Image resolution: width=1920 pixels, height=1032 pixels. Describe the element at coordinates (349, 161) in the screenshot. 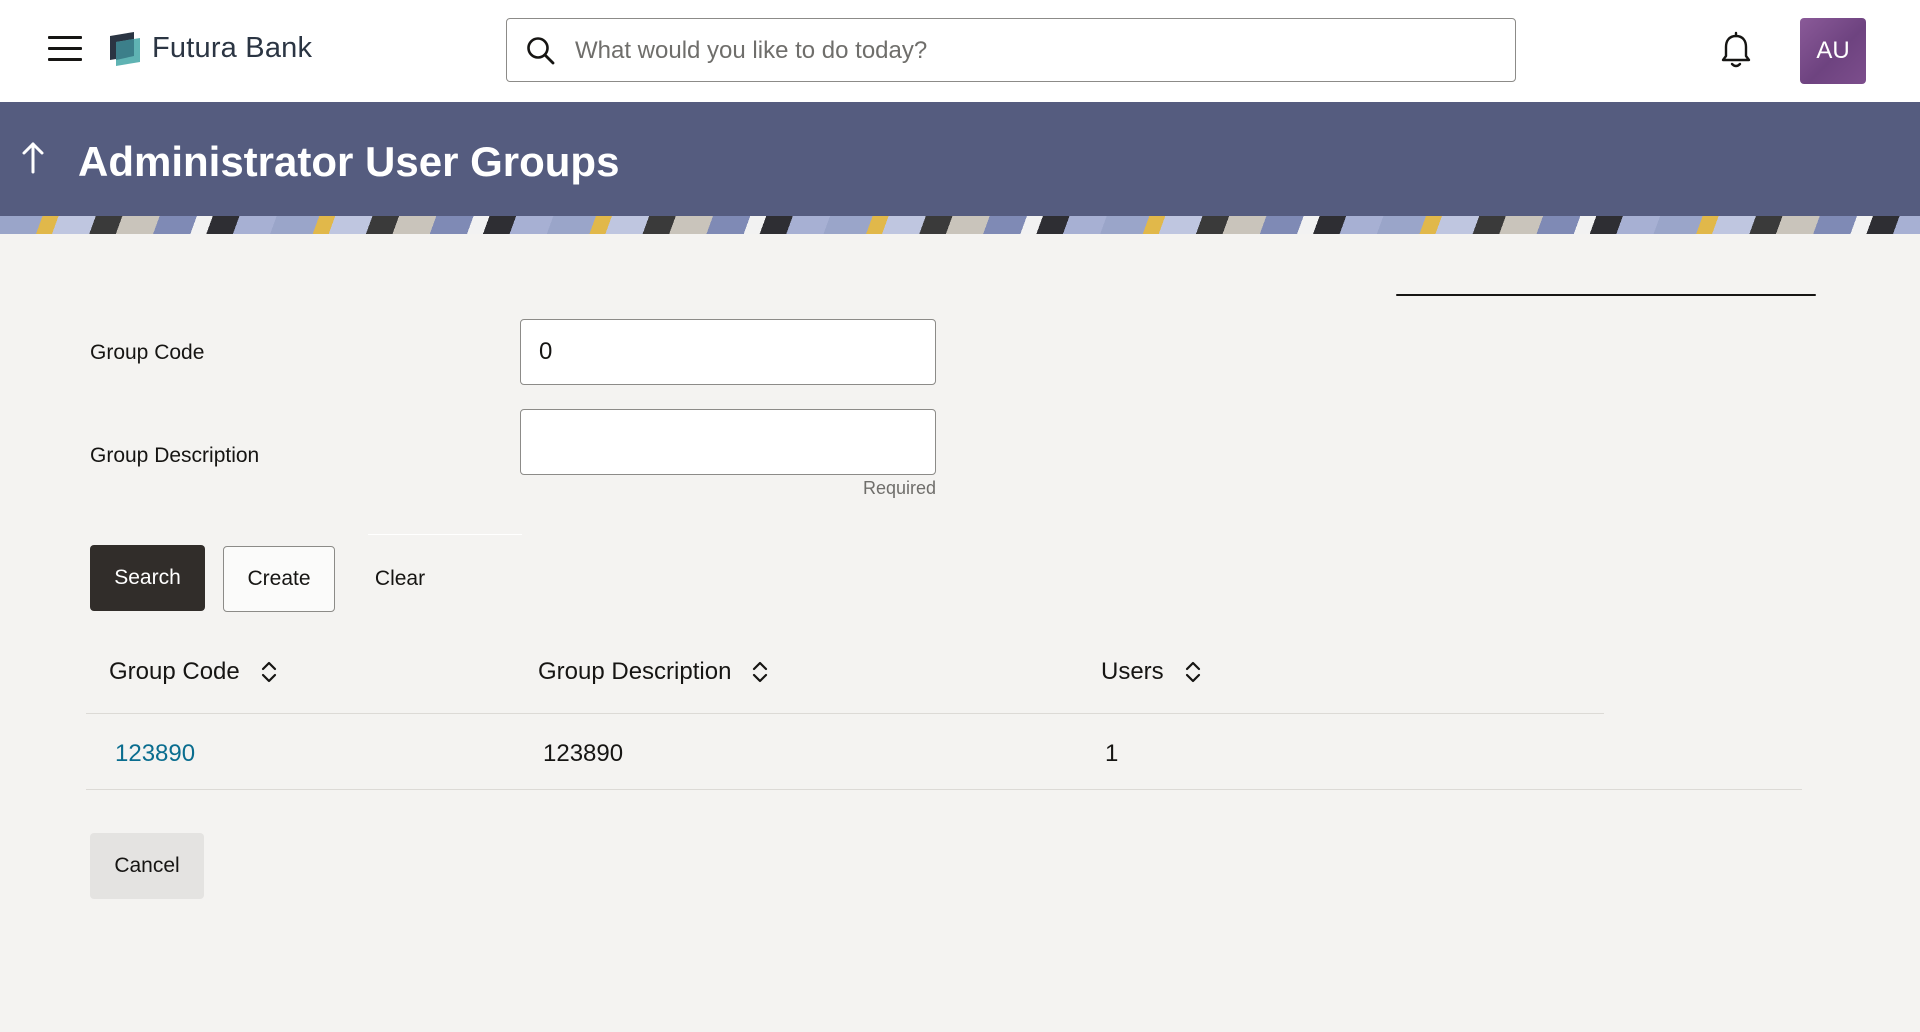

I see `page-title: Administrator User Groups` at that location.